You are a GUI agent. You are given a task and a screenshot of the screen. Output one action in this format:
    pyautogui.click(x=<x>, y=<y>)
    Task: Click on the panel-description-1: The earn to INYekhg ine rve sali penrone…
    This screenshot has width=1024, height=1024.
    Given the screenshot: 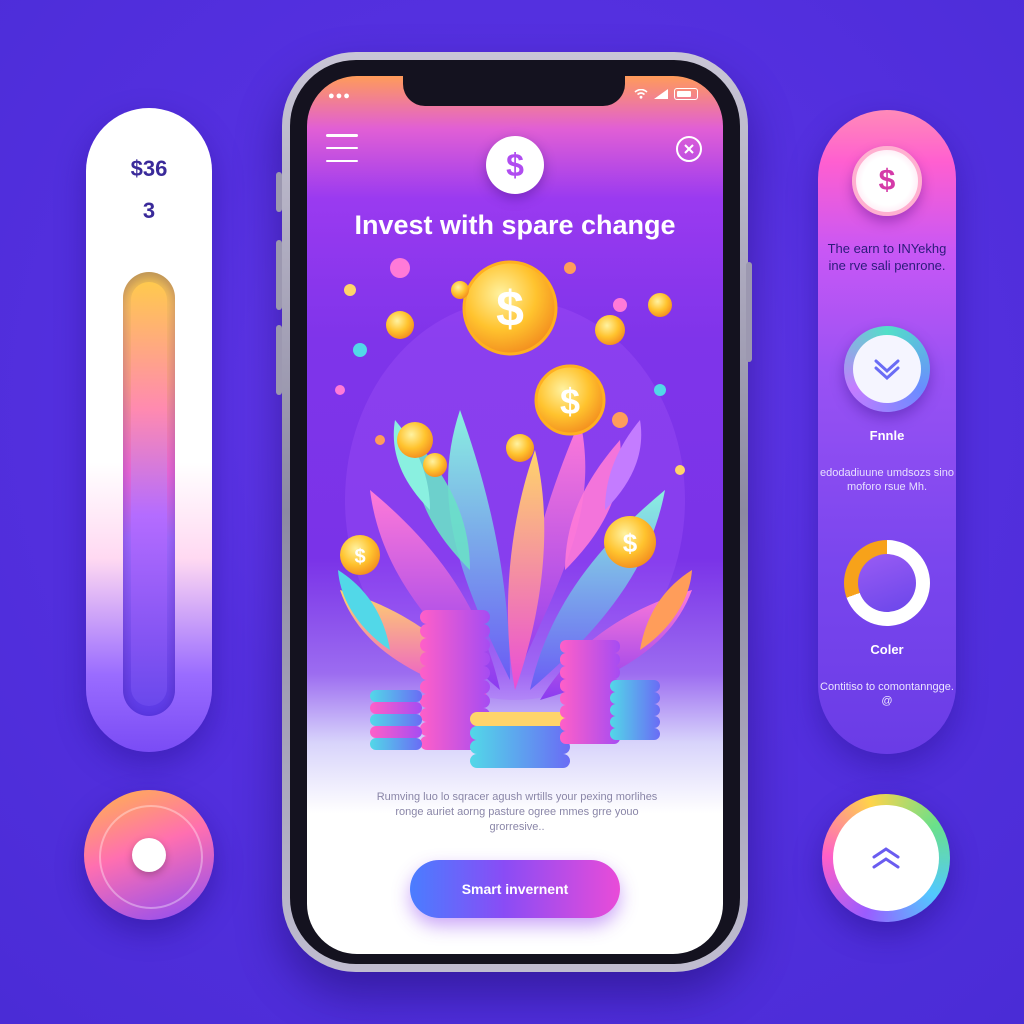 What is the action you would take?
    pyautogui.click(x=887, y=257)
    